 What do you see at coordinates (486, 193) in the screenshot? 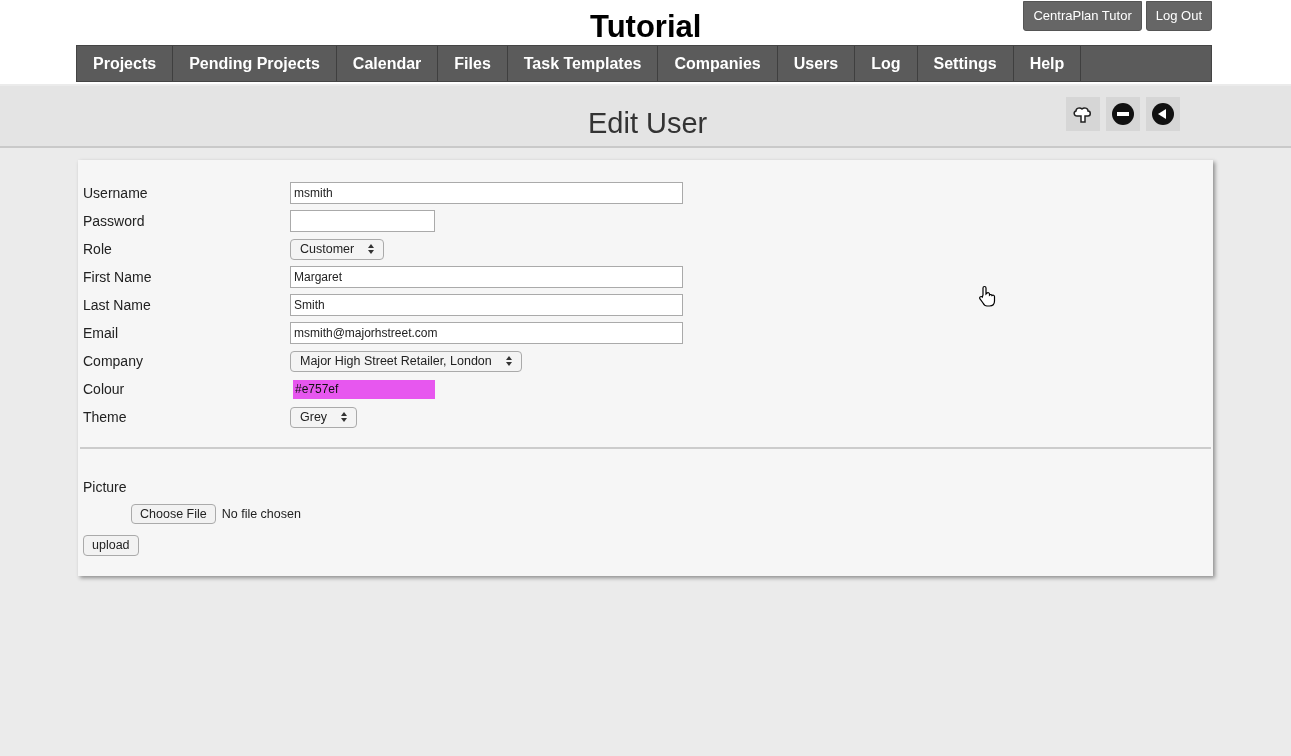
I see `text-field: msmith` at bounding box center [486, 193].